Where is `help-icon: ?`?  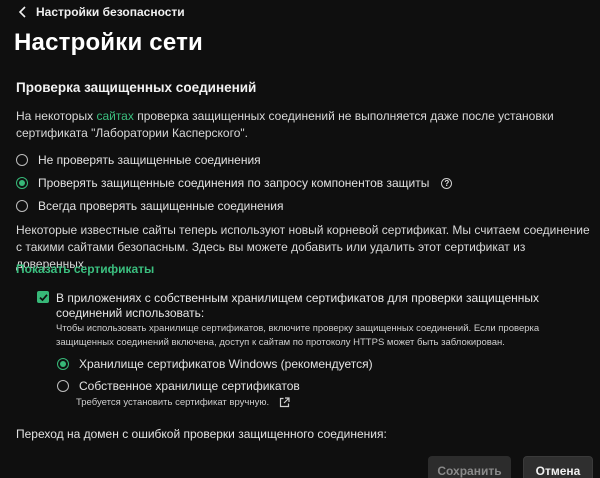
help-icon: ? is located at coordinates (447, 183).